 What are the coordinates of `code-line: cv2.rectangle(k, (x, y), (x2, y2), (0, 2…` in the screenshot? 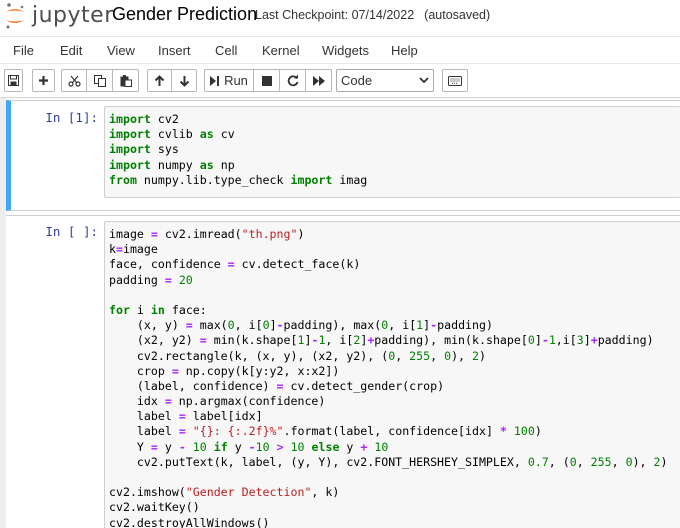 It's located at (388, 356).